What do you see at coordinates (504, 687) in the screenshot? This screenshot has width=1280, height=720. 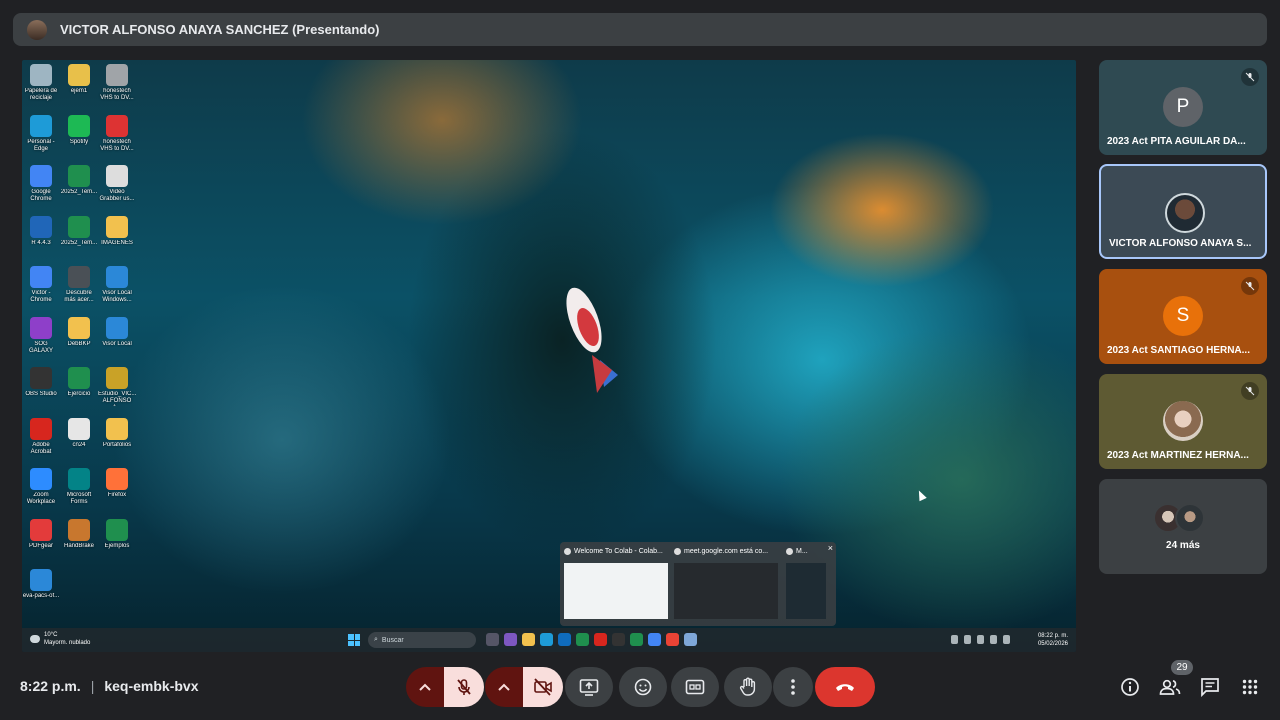 I see `camera-options-button` at bounding box center [504, 687].